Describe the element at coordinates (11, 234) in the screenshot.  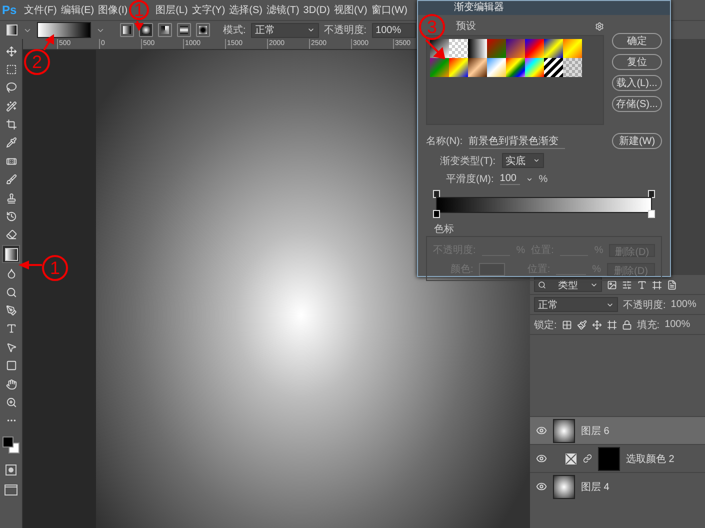
I see `eraser-icon` at that location.